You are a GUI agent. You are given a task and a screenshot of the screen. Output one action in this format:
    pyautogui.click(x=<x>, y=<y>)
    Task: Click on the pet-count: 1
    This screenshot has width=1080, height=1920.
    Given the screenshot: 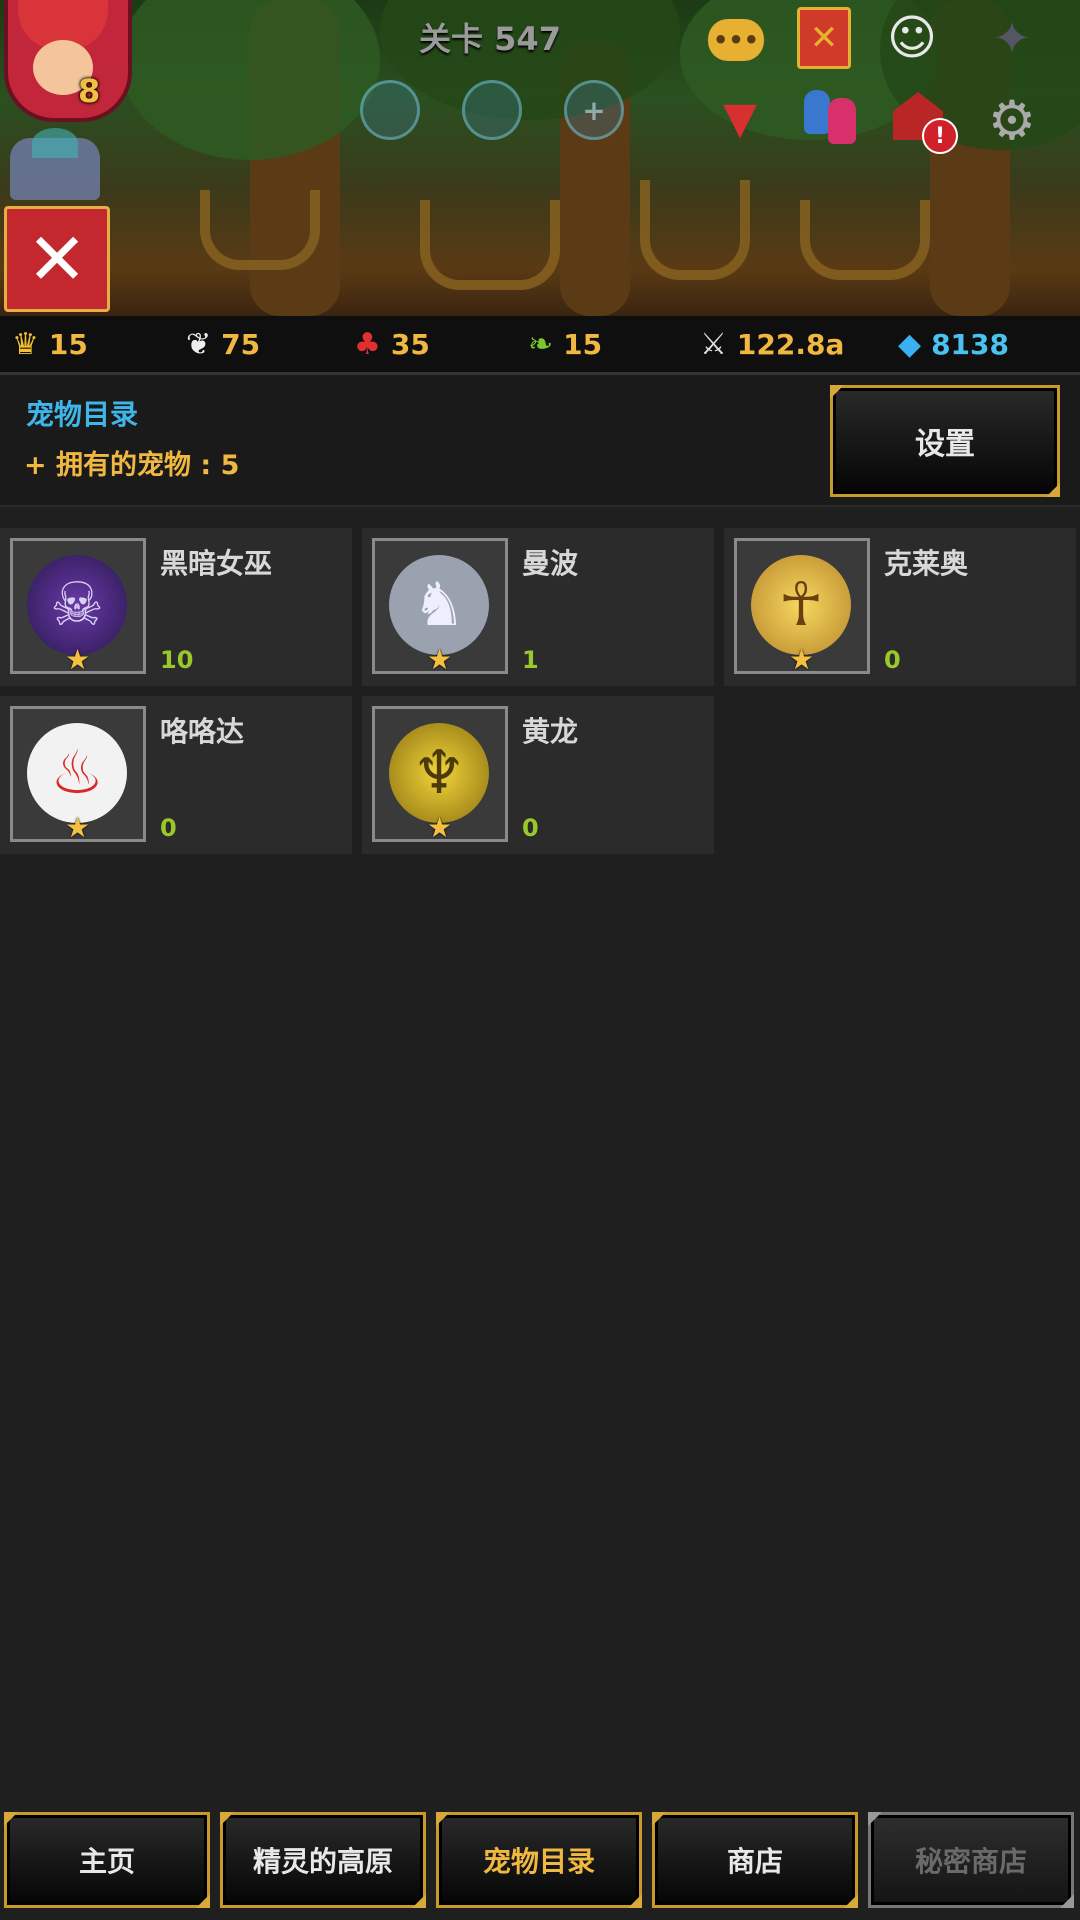 What is the action you would take?
    pyautogui.click(x=530, y=660)
    